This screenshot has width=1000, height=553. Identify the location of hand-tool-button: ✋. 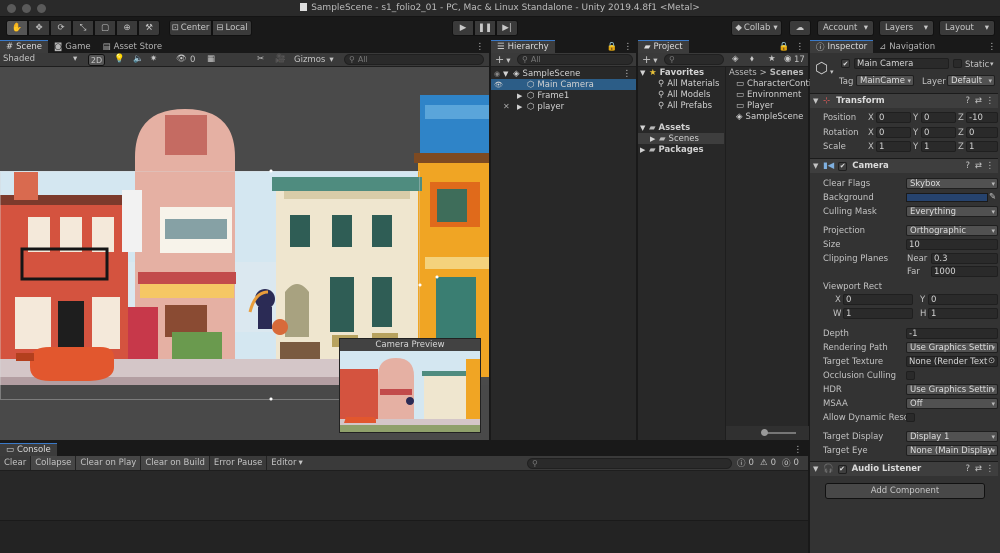
(17, 28).